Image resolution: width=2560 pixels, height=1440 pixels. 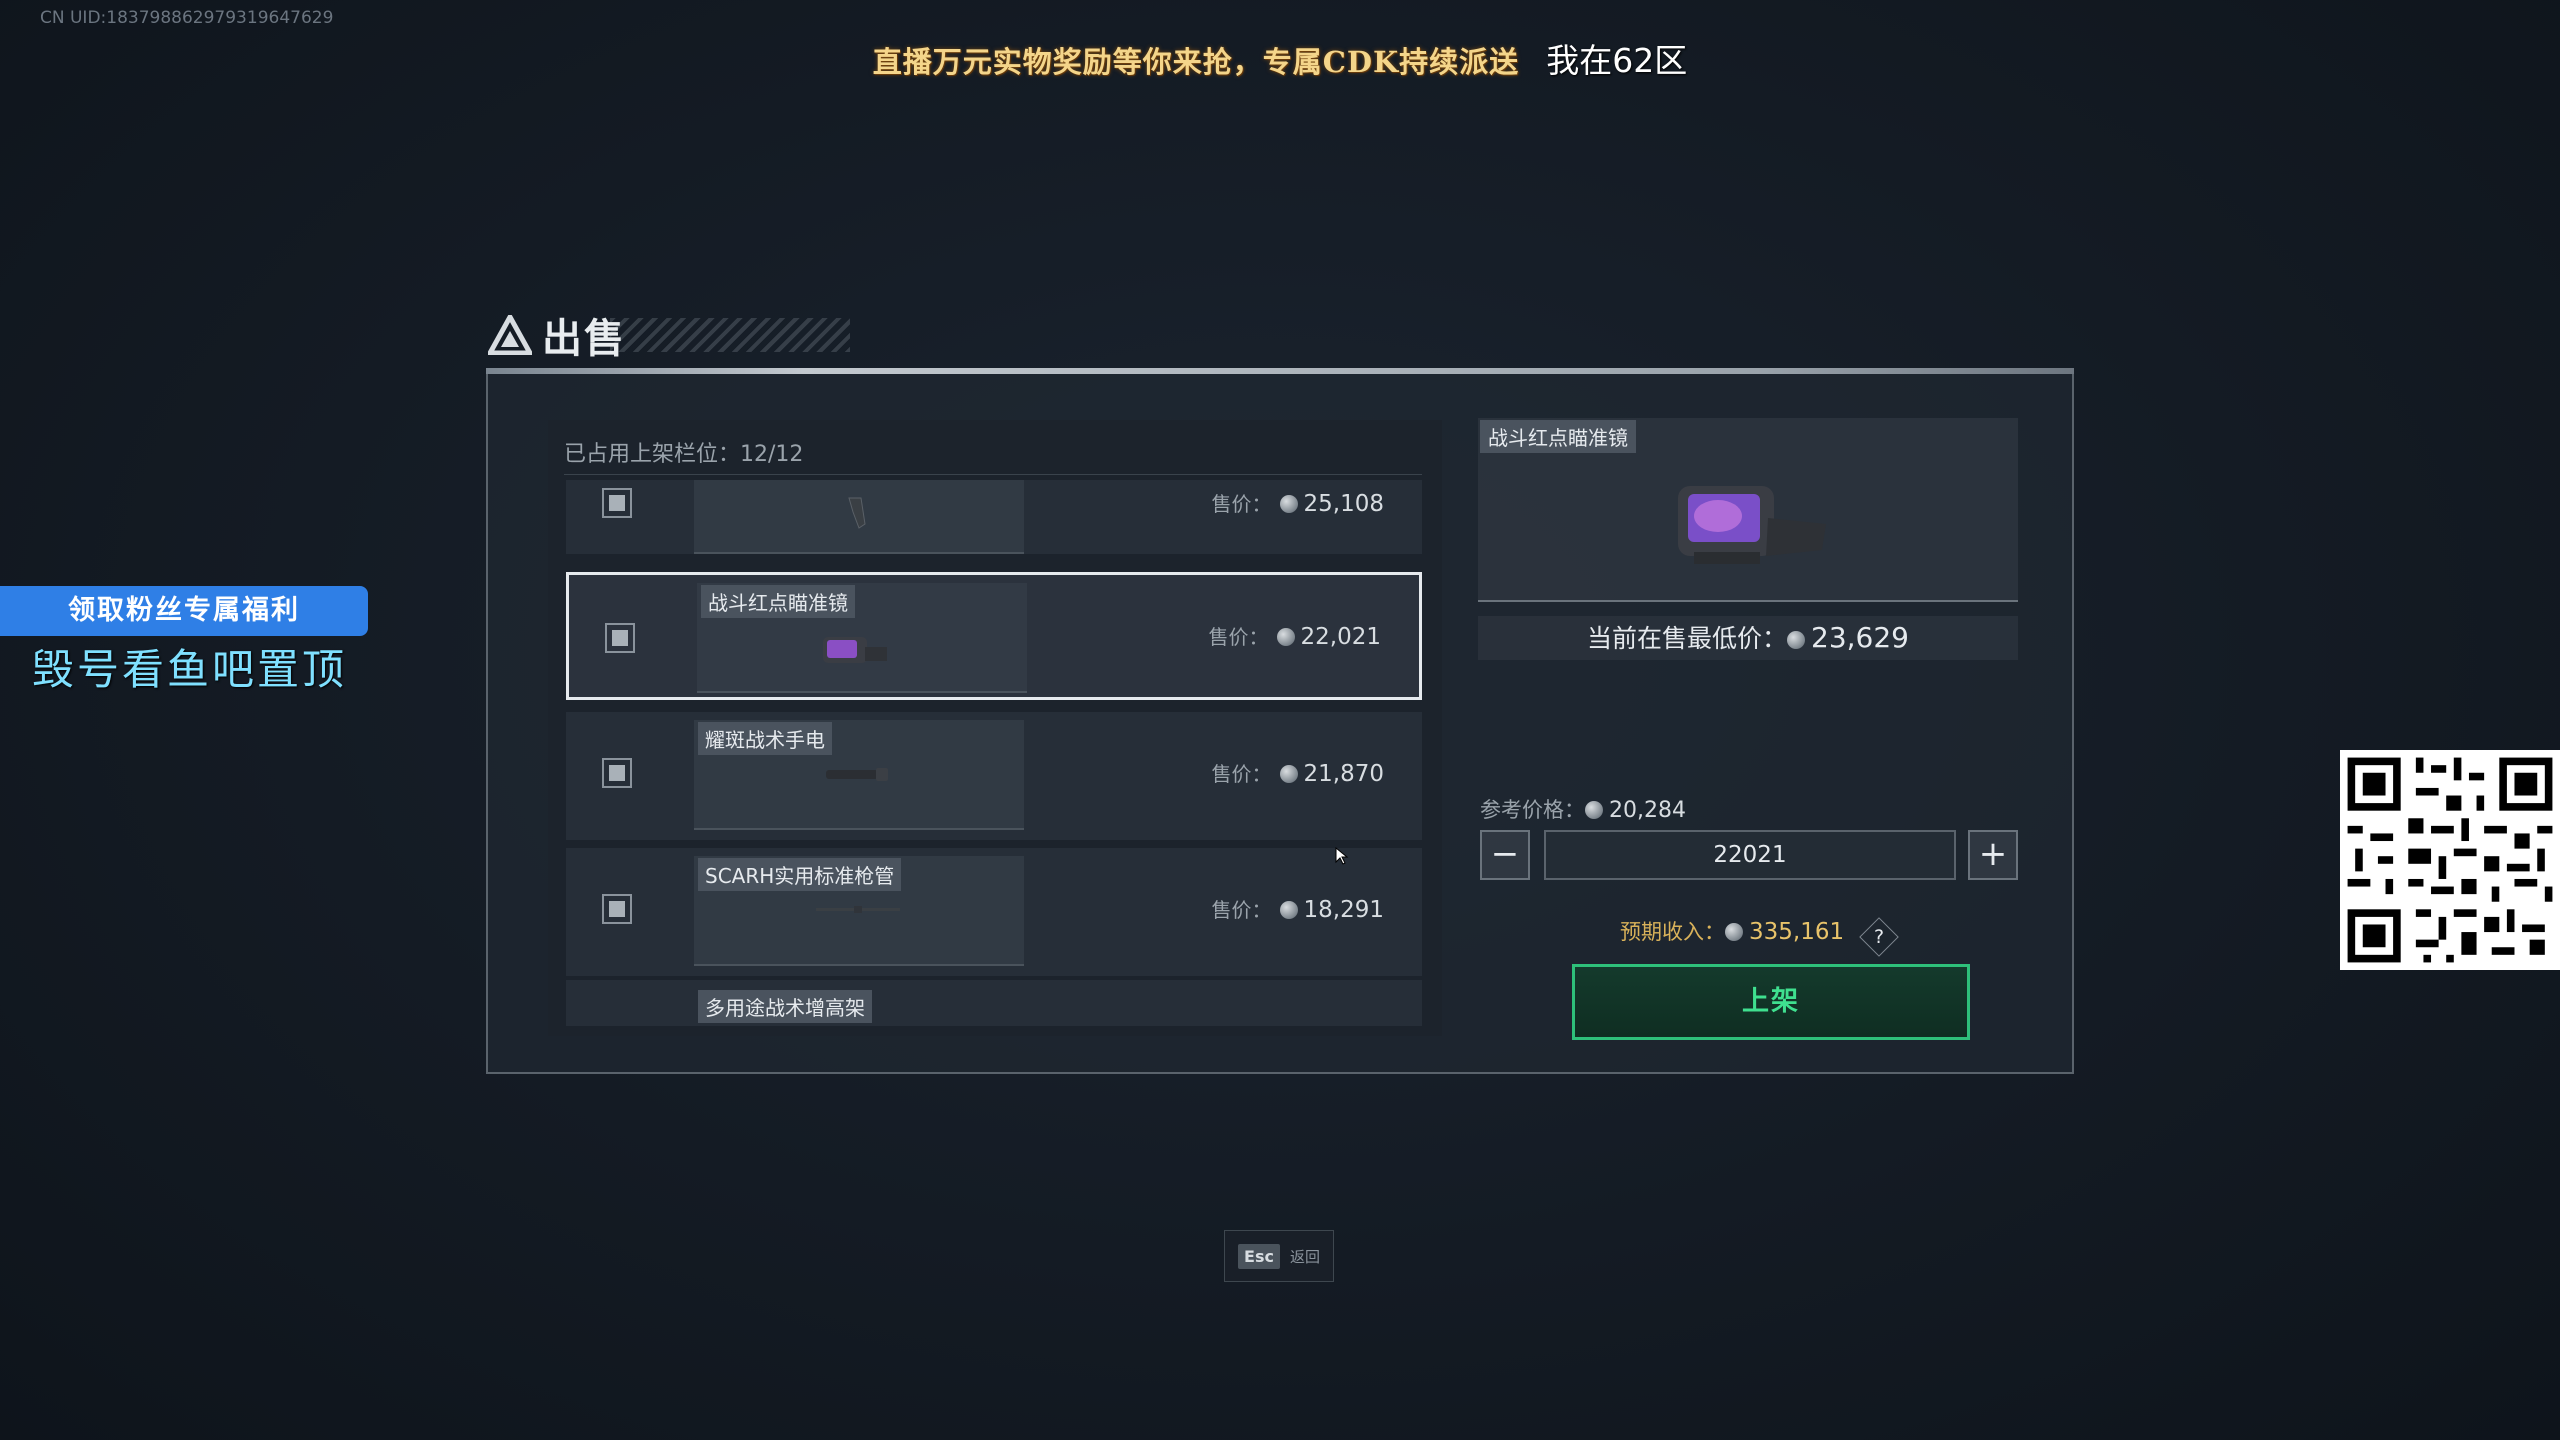 I want to click on list-item: 售价： 25,108, so click(x=994, y=517).